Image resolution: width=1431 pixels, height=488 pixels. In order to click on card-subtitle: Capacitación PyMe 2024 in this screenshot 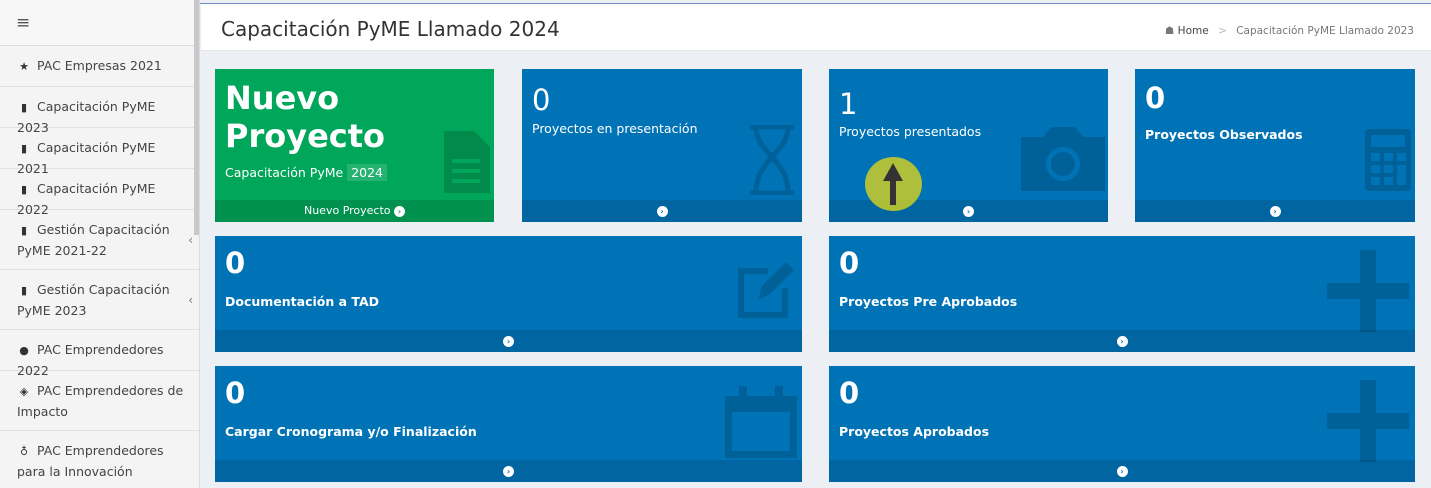, I will do `click(306, 172)`.